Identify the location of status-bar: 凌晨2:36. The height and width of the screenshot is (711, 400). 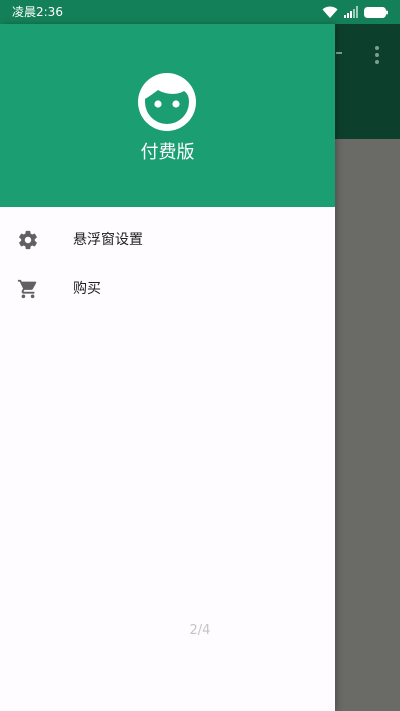
(200, 12).